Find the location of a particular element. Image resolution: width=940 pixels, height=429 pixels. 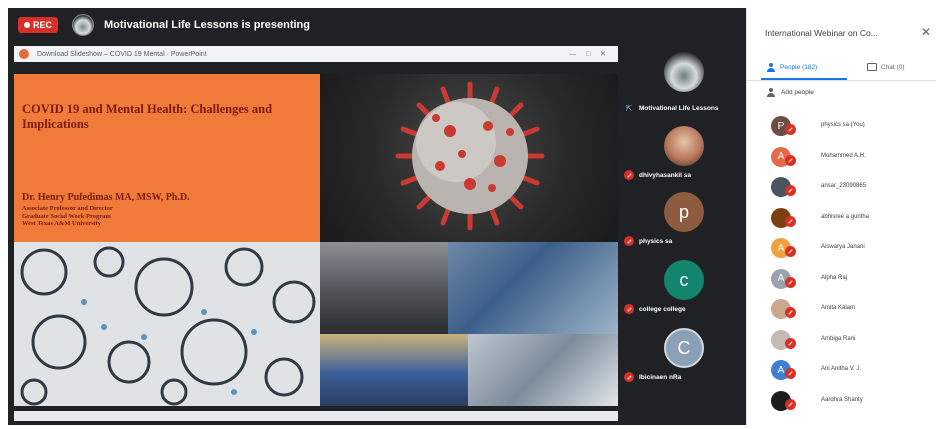

slide-author: Dr. Henry Pufedimas MA, MSW, Ph.D. is located at coordinates (106, 197).